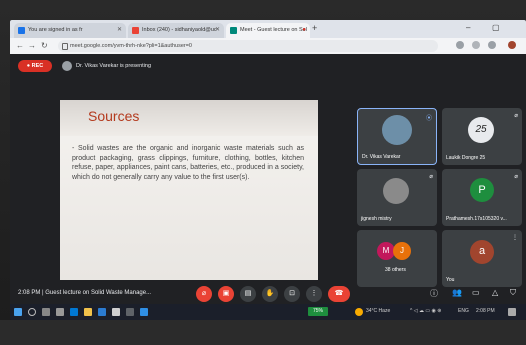 The height and width of the screenshot is (345, 526). I want to click on presenter-avatar, so click(67, 66).